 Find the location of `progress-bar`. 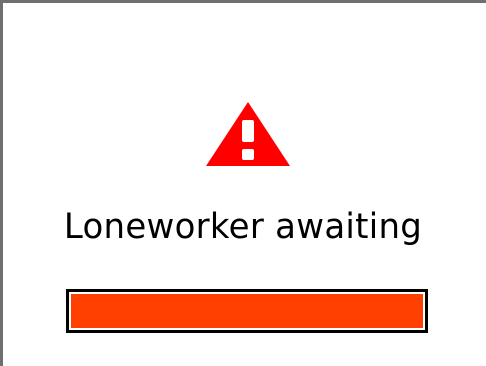

progress-bar is located at coordinates (247, 311).